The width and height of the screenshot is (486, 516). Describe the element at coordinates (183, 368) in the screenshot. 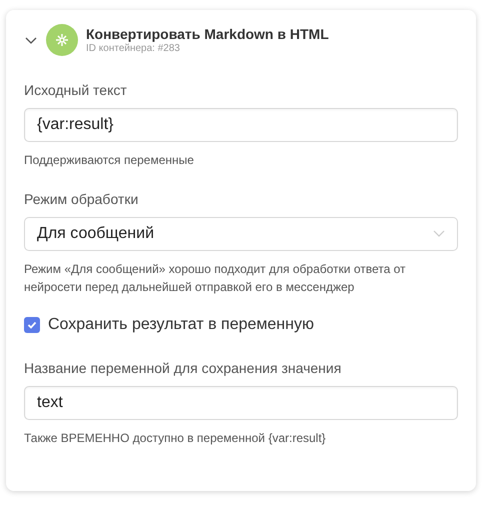

I see `field-label: Название переменной для сохранения значения` at that location.